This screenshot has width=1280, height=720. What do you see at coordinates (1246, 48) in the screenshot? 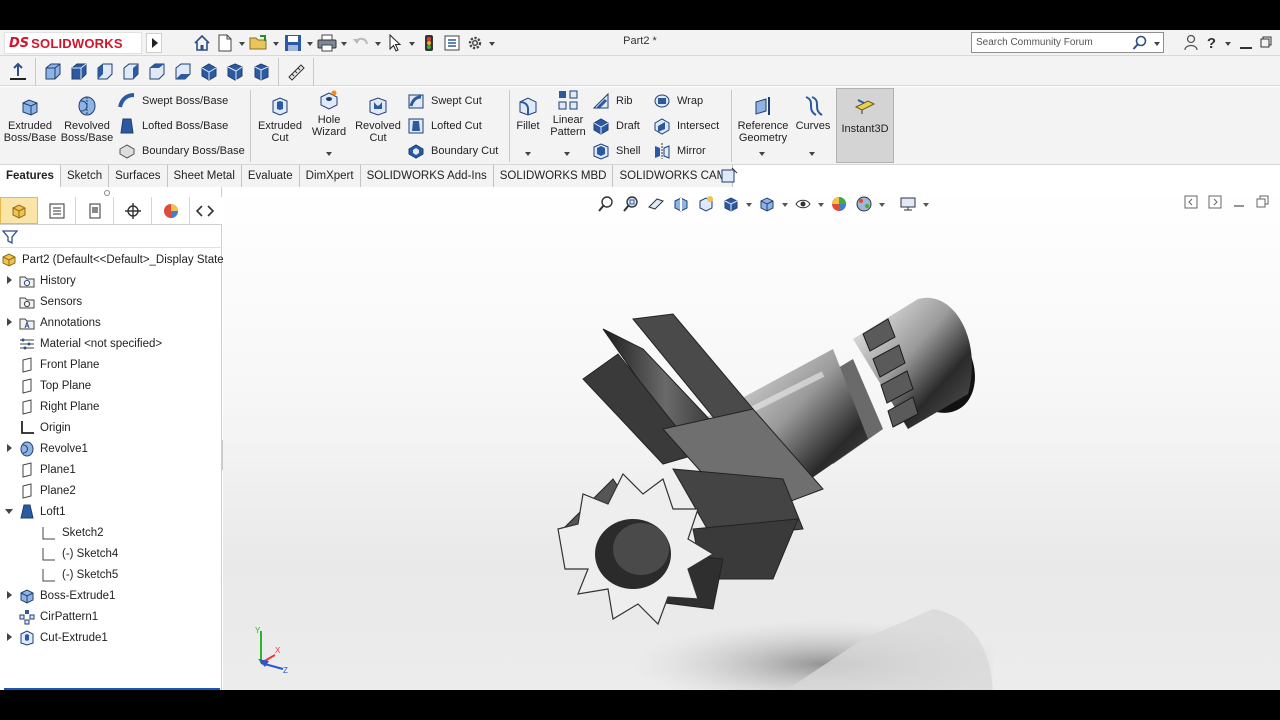
I see `minimize-icon` at bounding box center [1246, 48].